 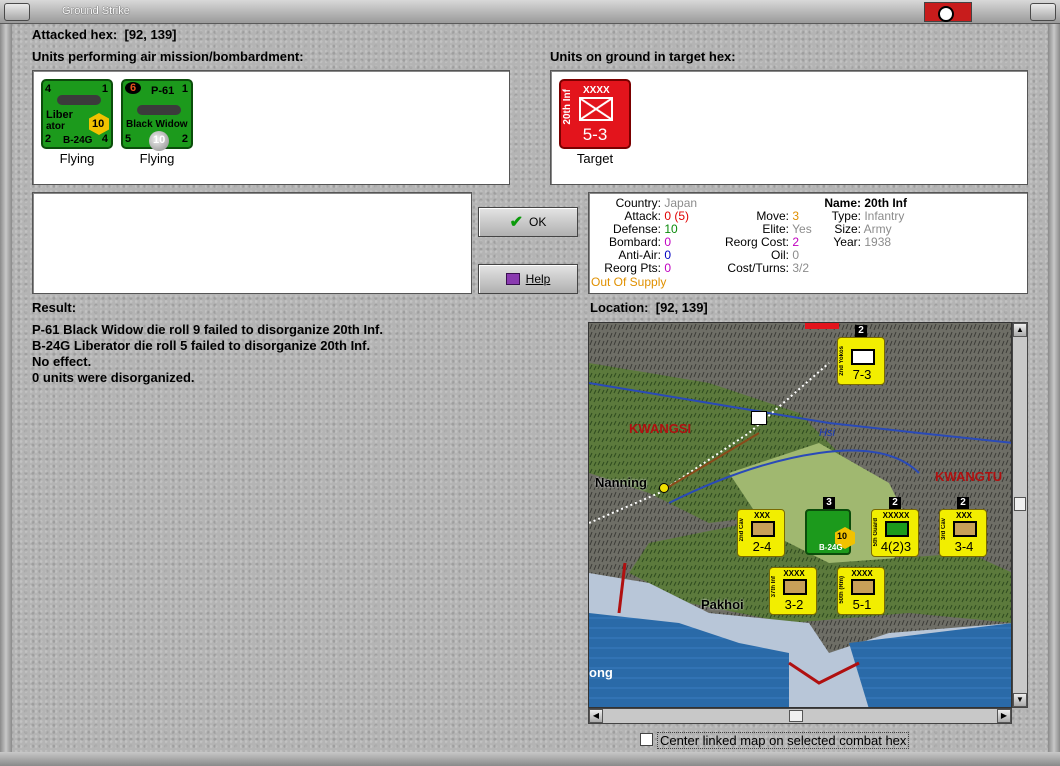 I want to click on menu-button, so click(x=17, y=12).